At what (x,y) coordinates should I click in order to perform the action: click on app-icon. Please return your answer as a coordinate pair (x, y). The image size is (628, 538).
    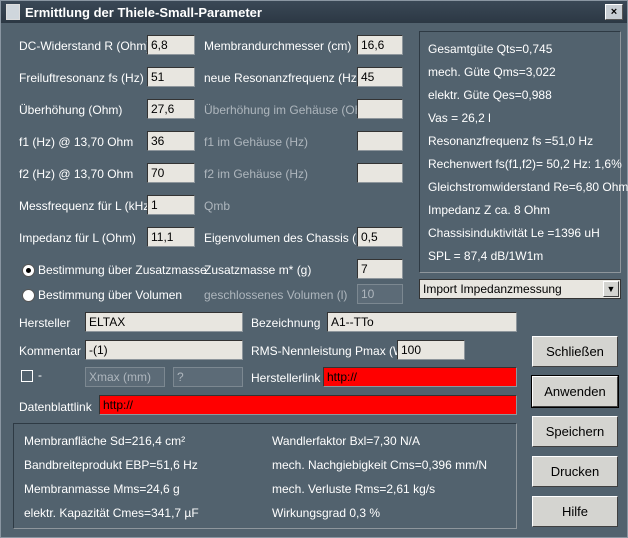
    Looking at the image, I should click on (13, 12).